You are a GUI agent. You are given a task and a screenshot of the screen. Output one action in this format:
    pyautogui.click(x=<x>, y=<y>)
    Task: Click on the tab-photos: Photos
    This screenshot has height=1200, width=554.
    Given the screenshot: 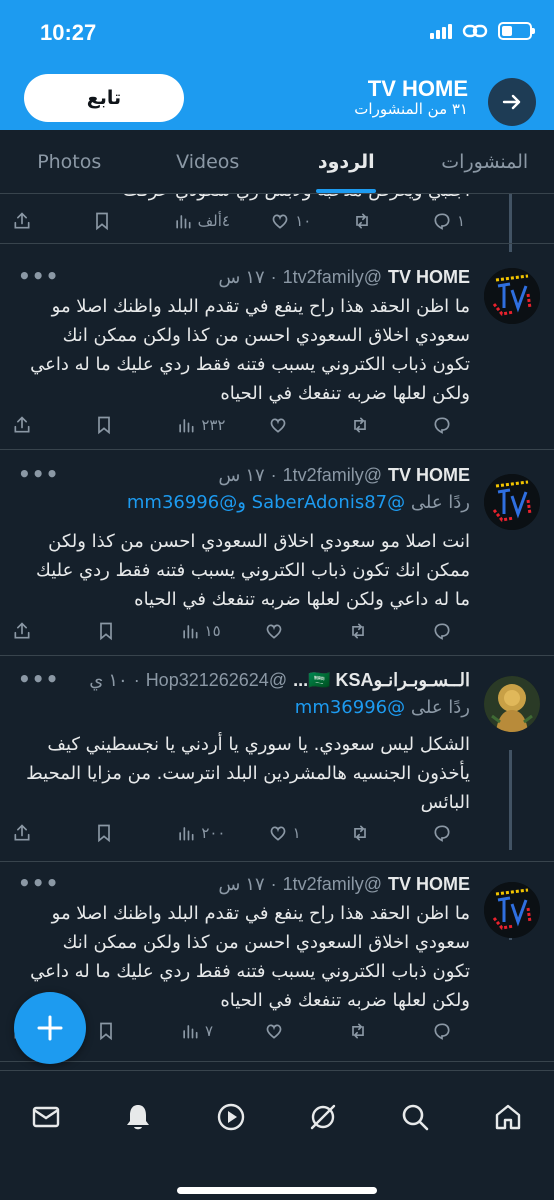 What is the action you would take?
    pyautogui.click(x=69, y=161)
    